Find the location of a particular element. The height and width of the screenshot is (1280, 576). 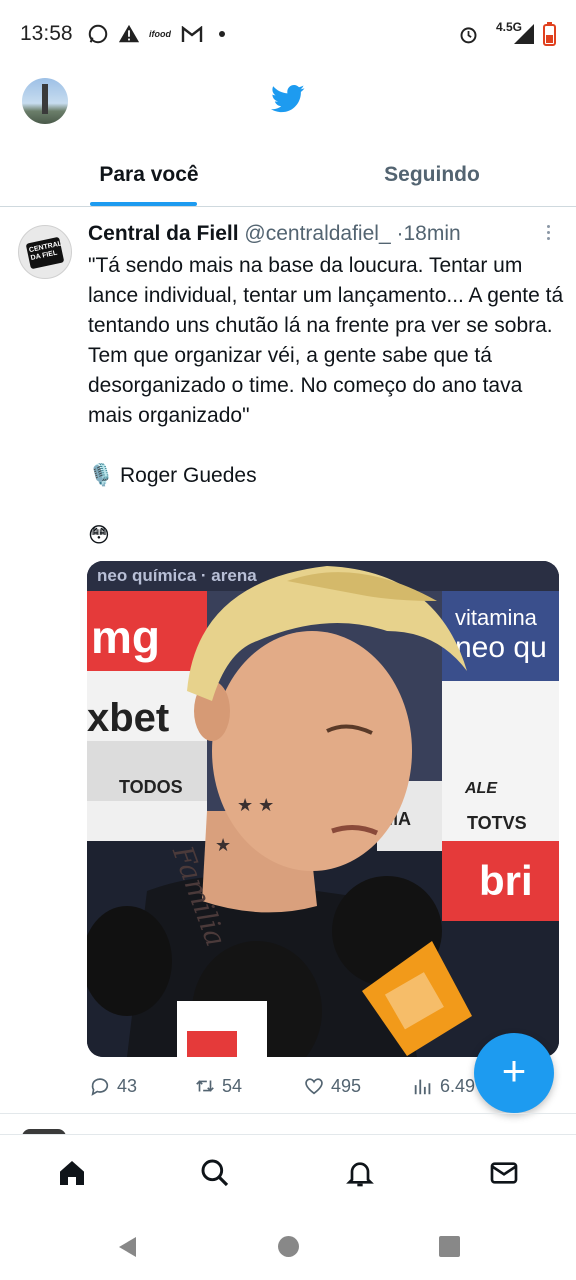

notifications-icon is located at coordinates (360, 1173).